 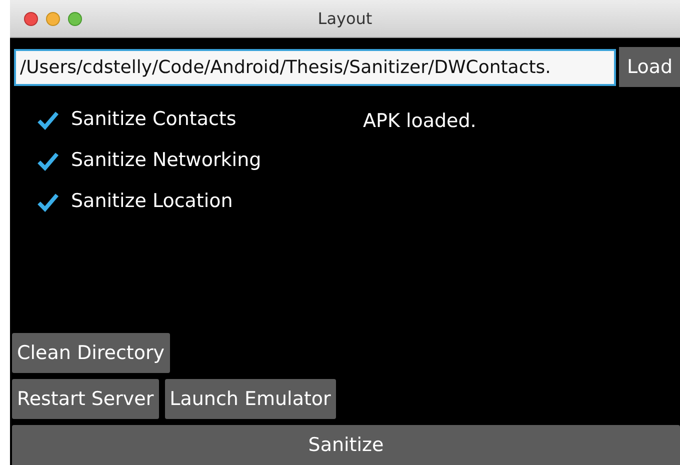 I want to click on load-button: Load, so click(x=649, y=67).